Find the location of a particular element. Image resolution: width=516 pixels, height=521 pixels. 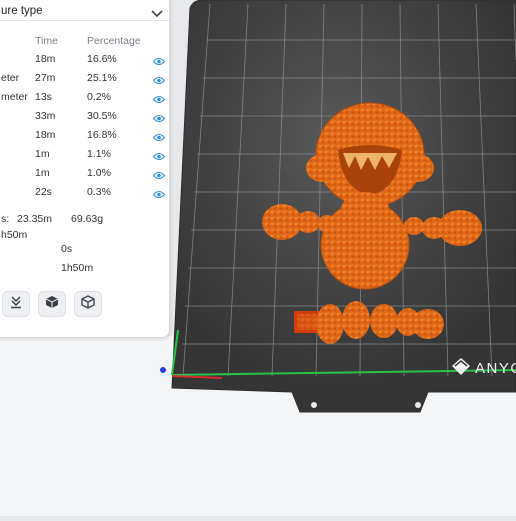

row-percentage: 16.6% is located at coordinates (102, 59).